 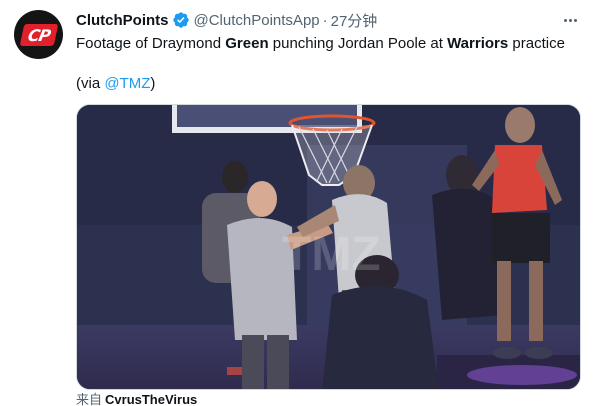 What do you see at coordinates (358, 43) in the screenshot?
I see `tweet-text-part: punching Jordan Poole at` at bounding box center [358, 43].